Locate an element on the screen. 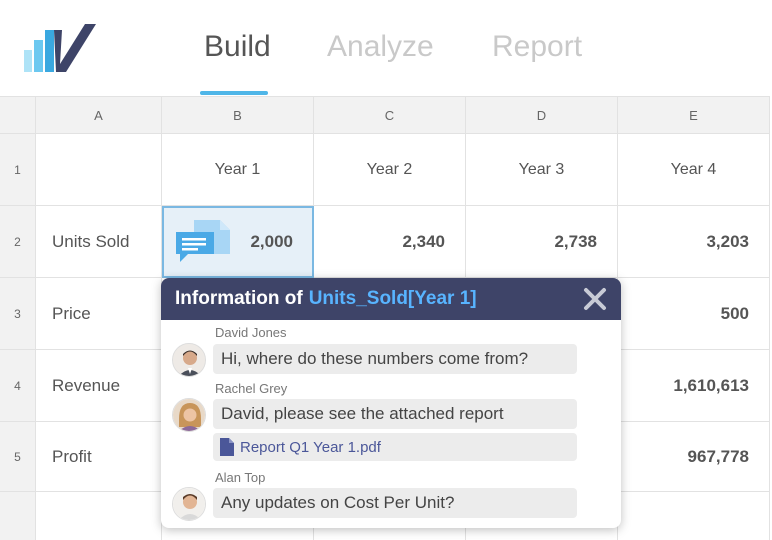  cell-c2: 2,340 is located at coordinates (390, 242).